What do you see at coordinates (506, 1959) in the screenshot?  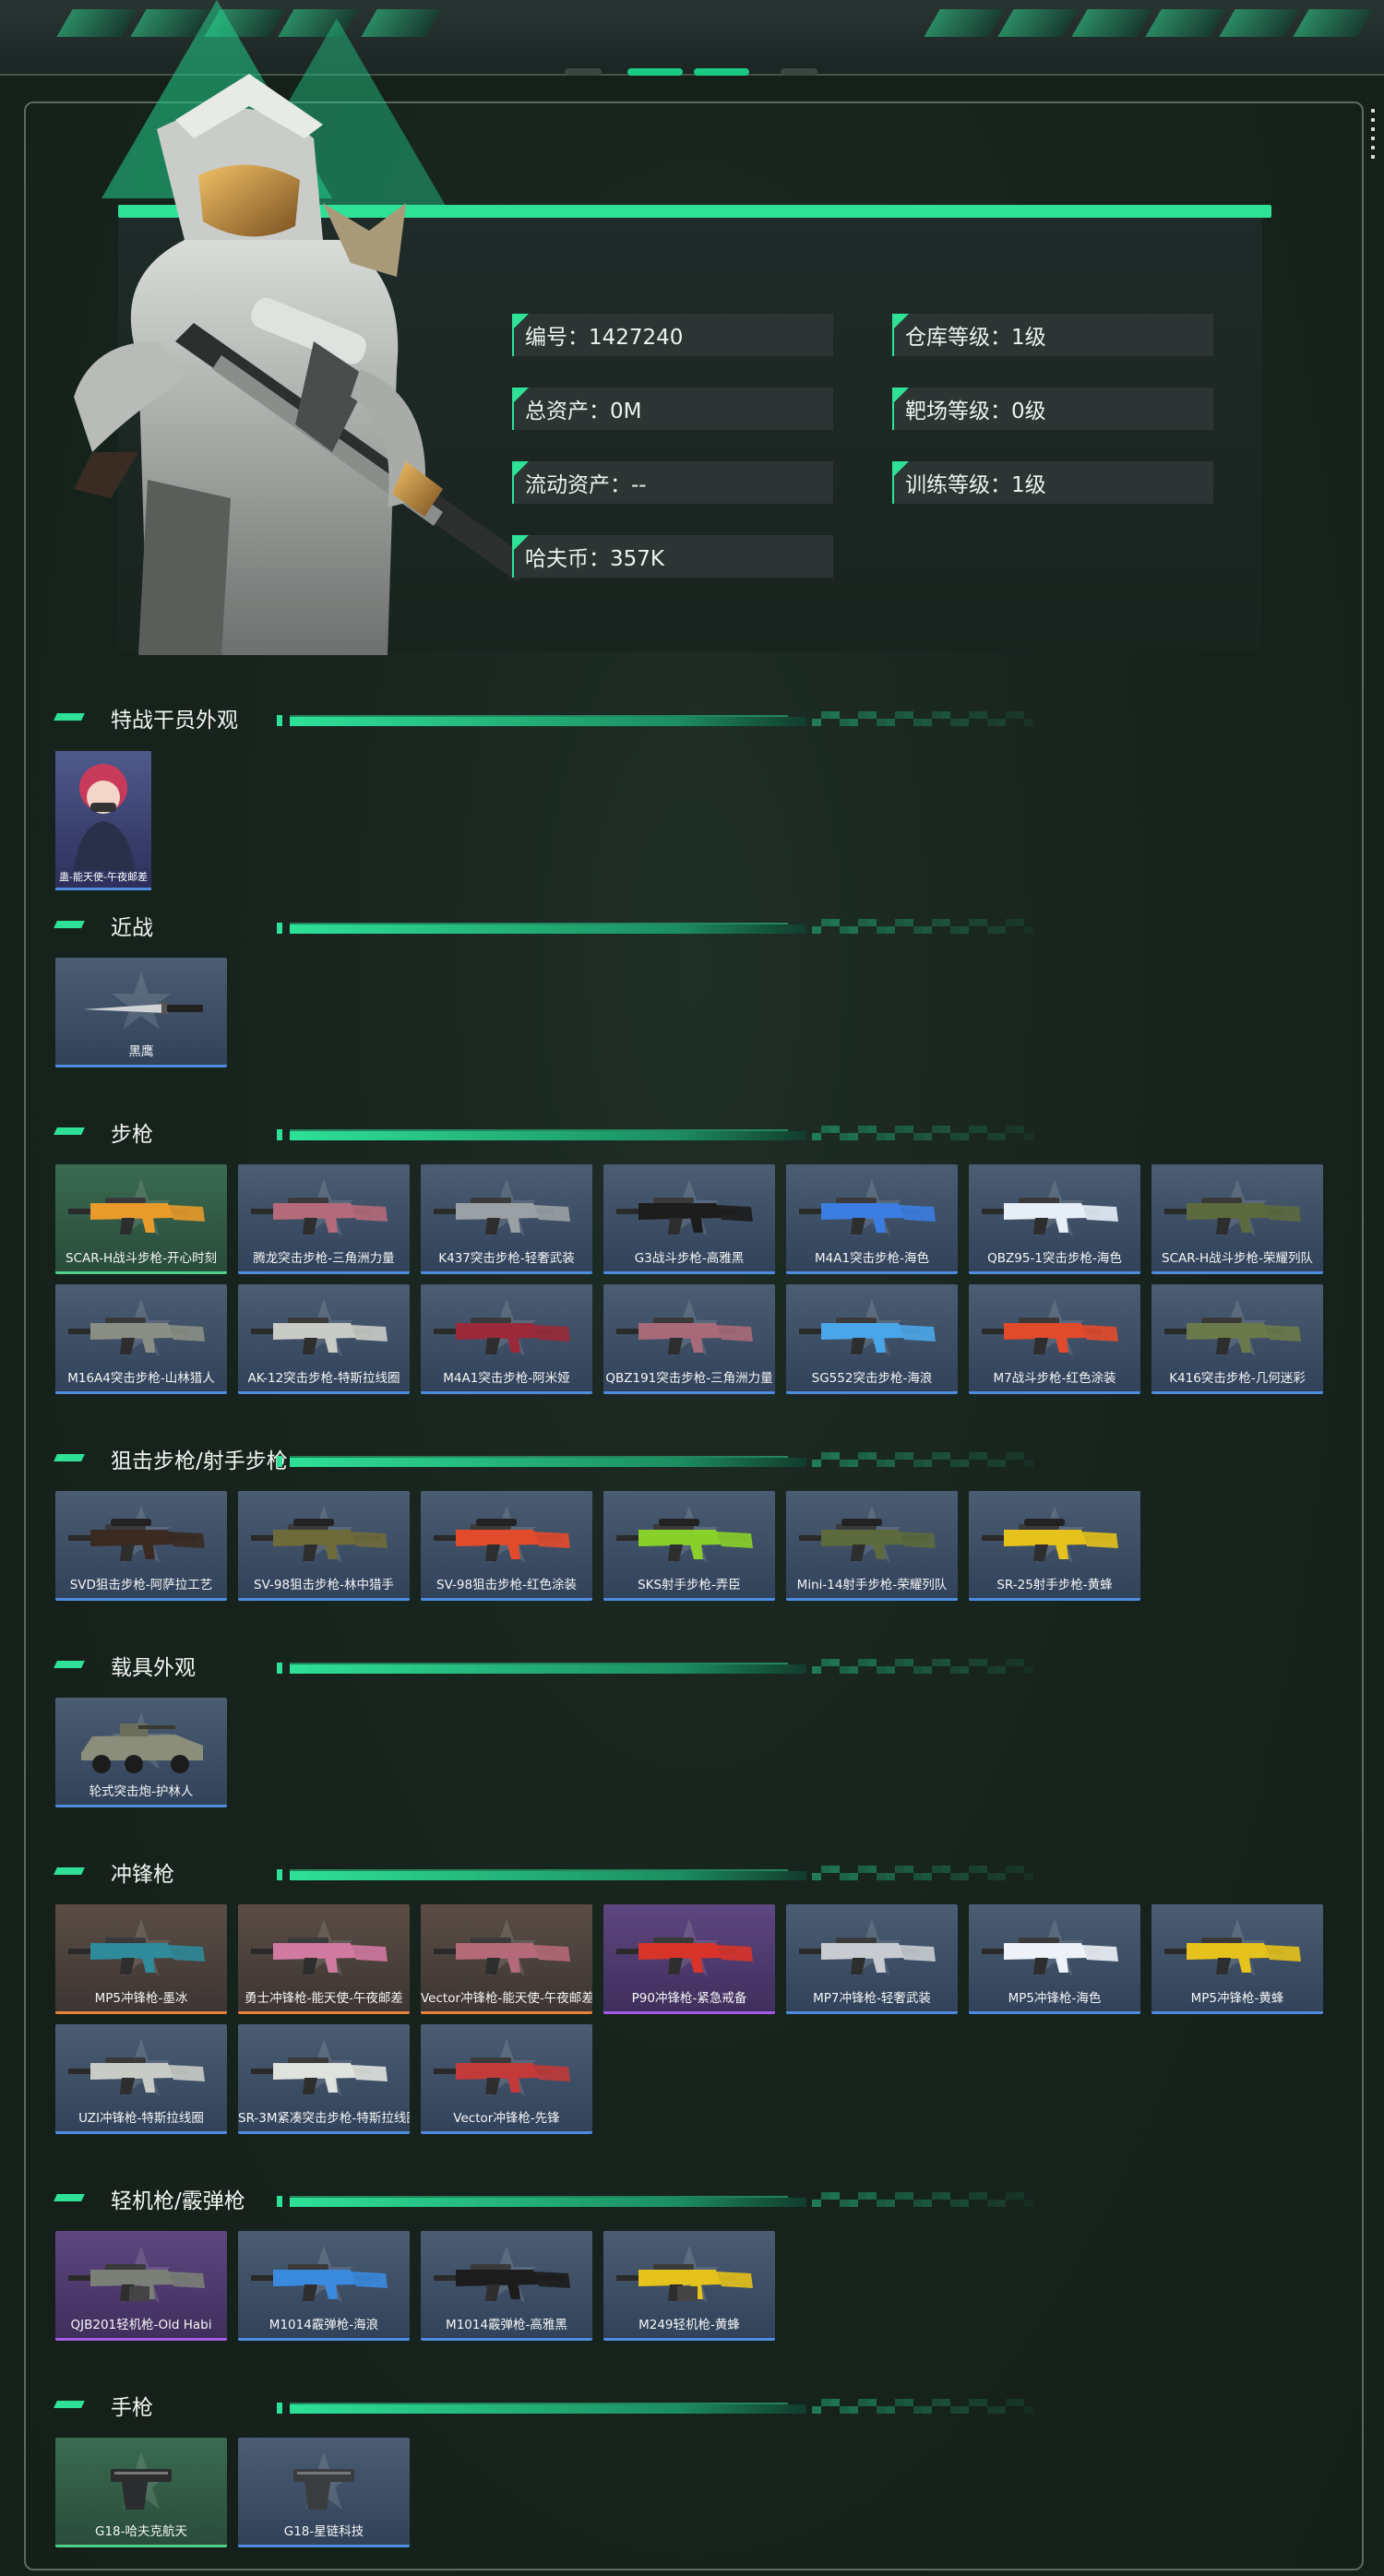 I see `item-card: Vector冲锋枪-能天使-午夜邮差` at bounding box center [506, 1959].